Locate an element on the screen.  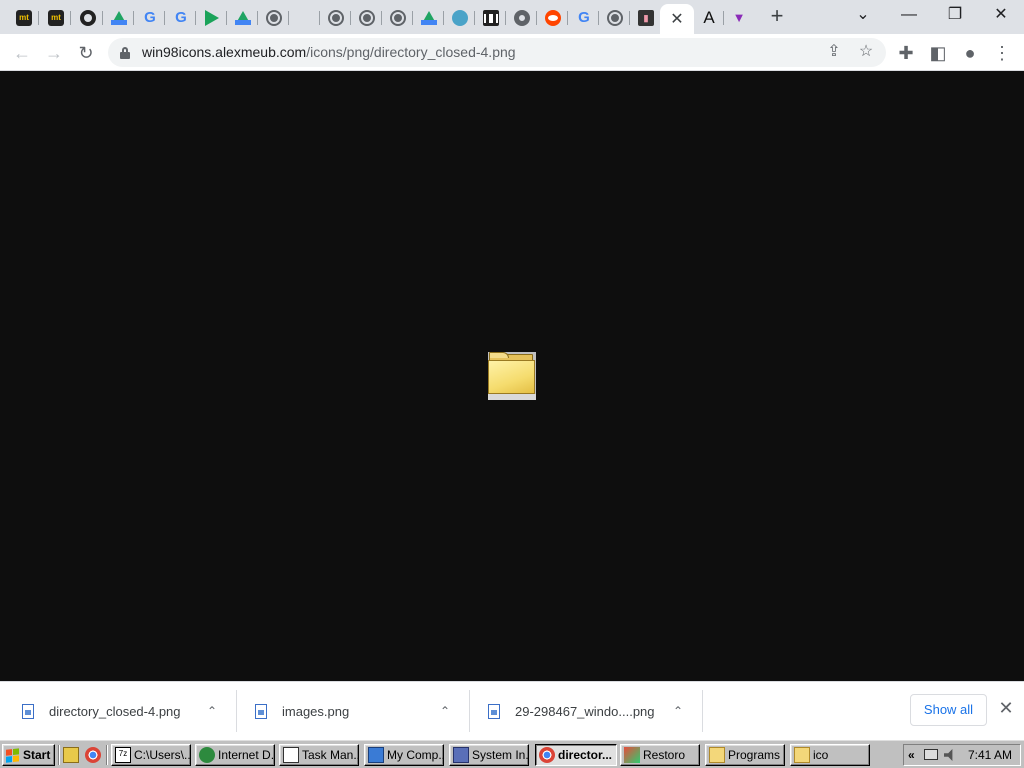
v-logo-icon: ▼ is located at coordinates (739, 17).